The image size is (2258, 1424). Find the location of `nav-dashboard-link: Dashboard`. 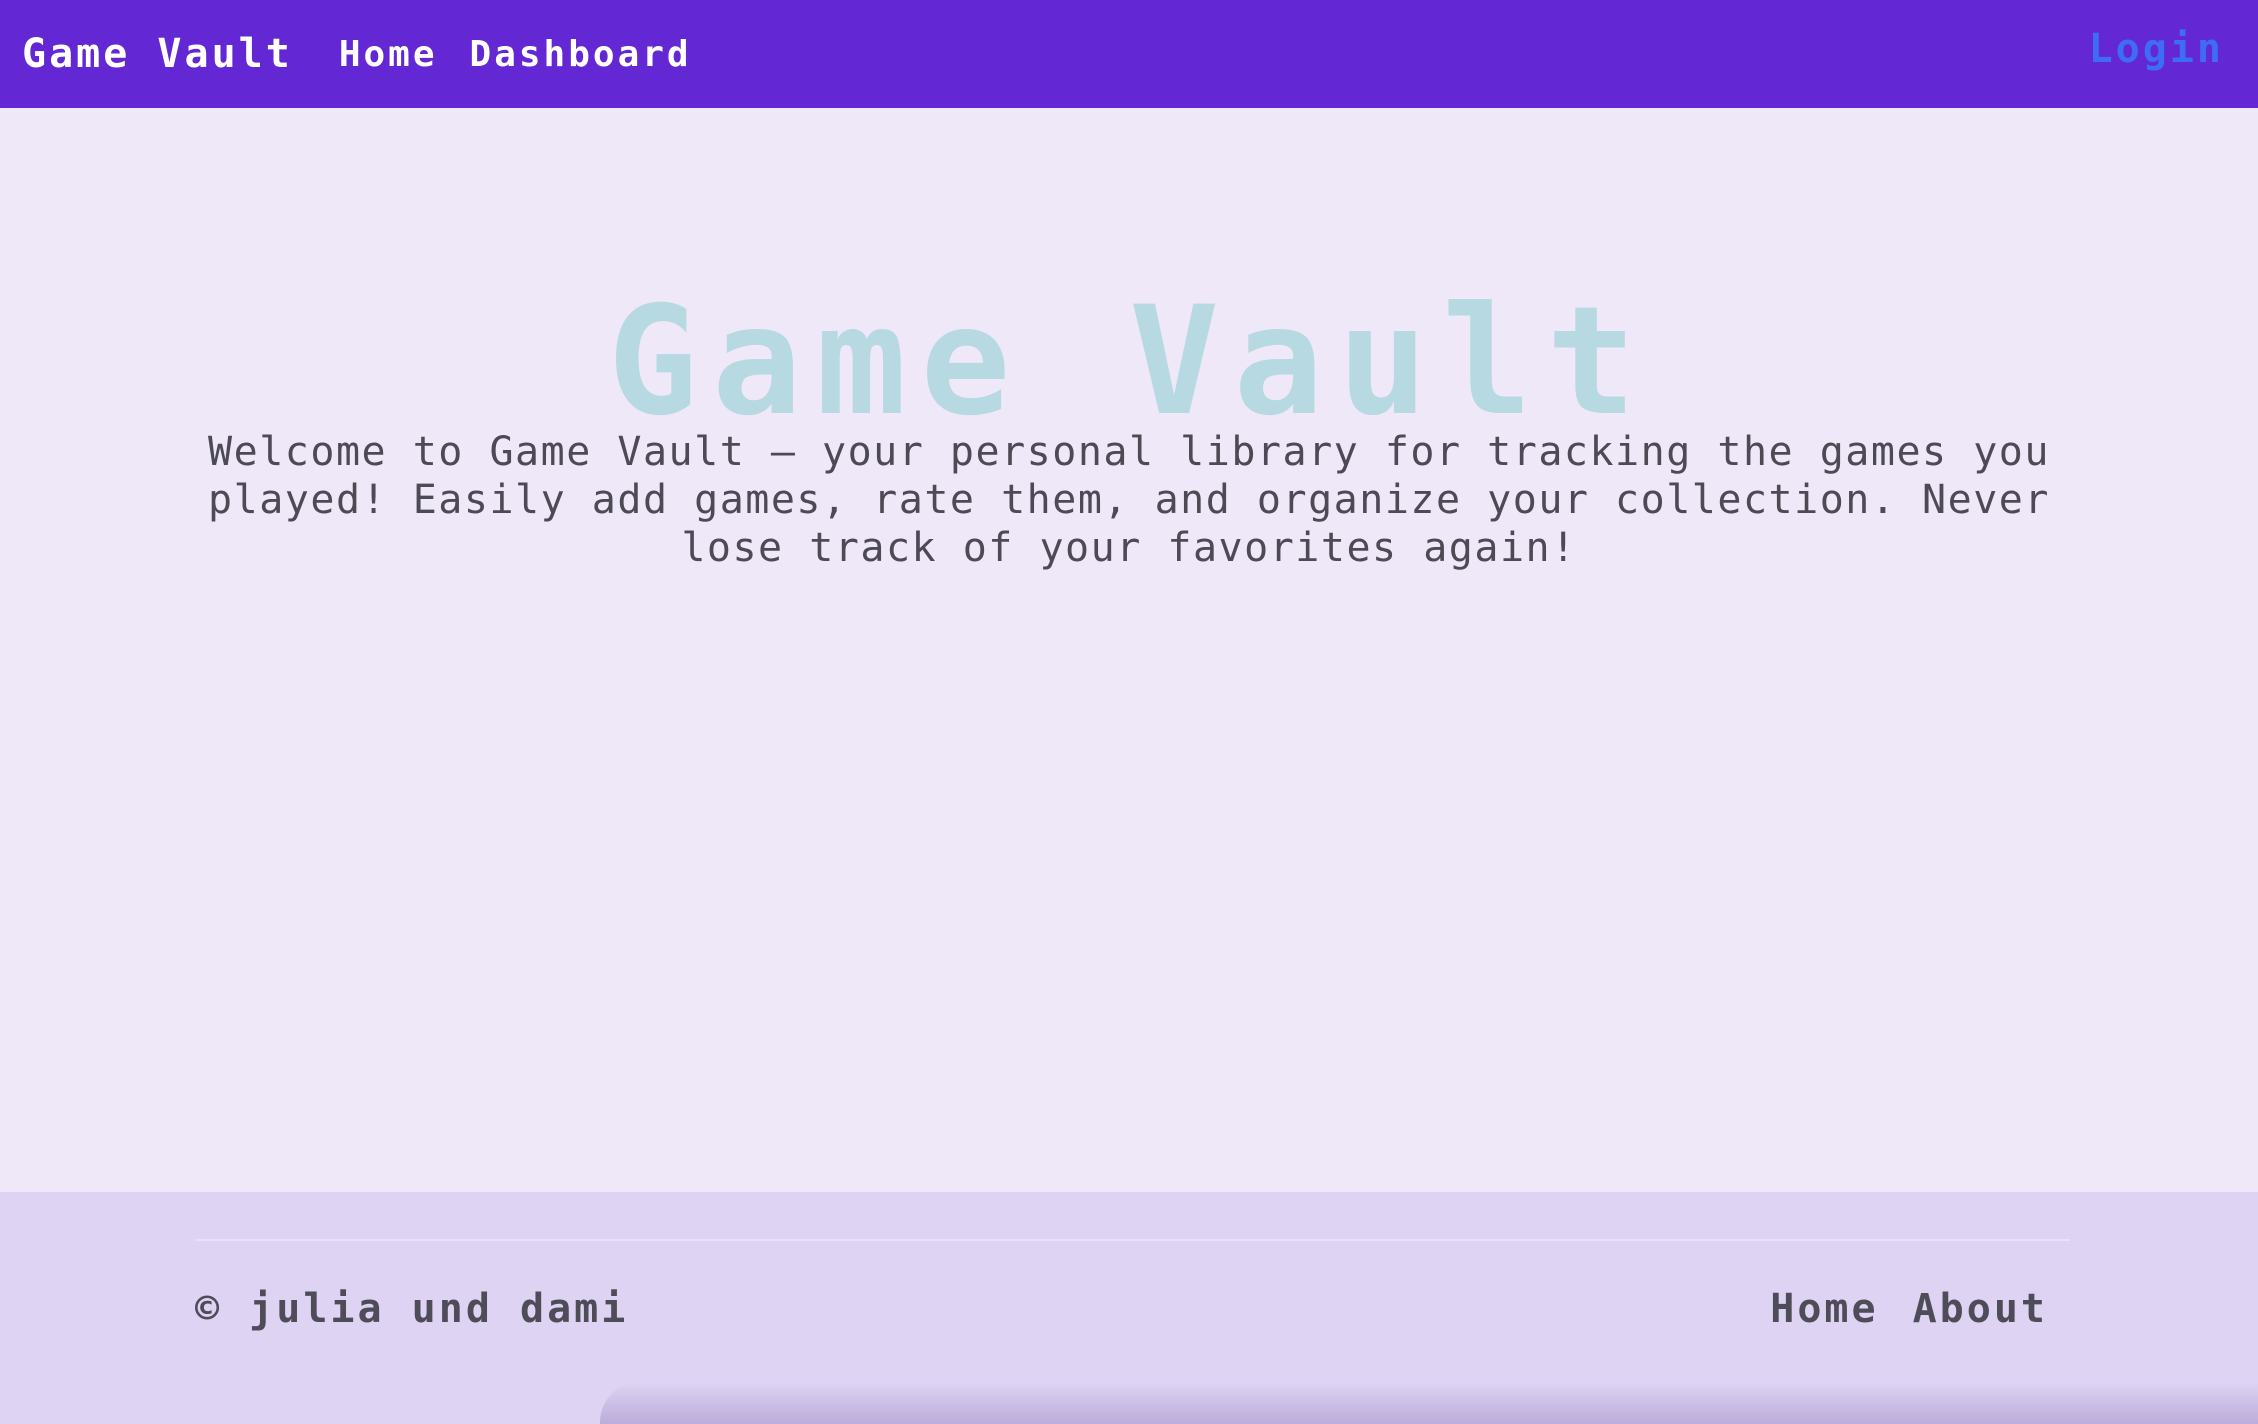

nav-dashboard-link: Dashboard is located at coordinates (581, 54).